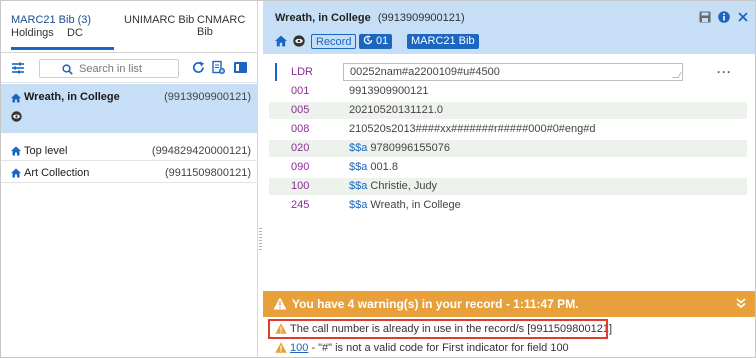 This screenshot has width=756, height=358. Describe the element at coordinates (382, 41) in the screenshot. I see `version-number: 01` at that location.